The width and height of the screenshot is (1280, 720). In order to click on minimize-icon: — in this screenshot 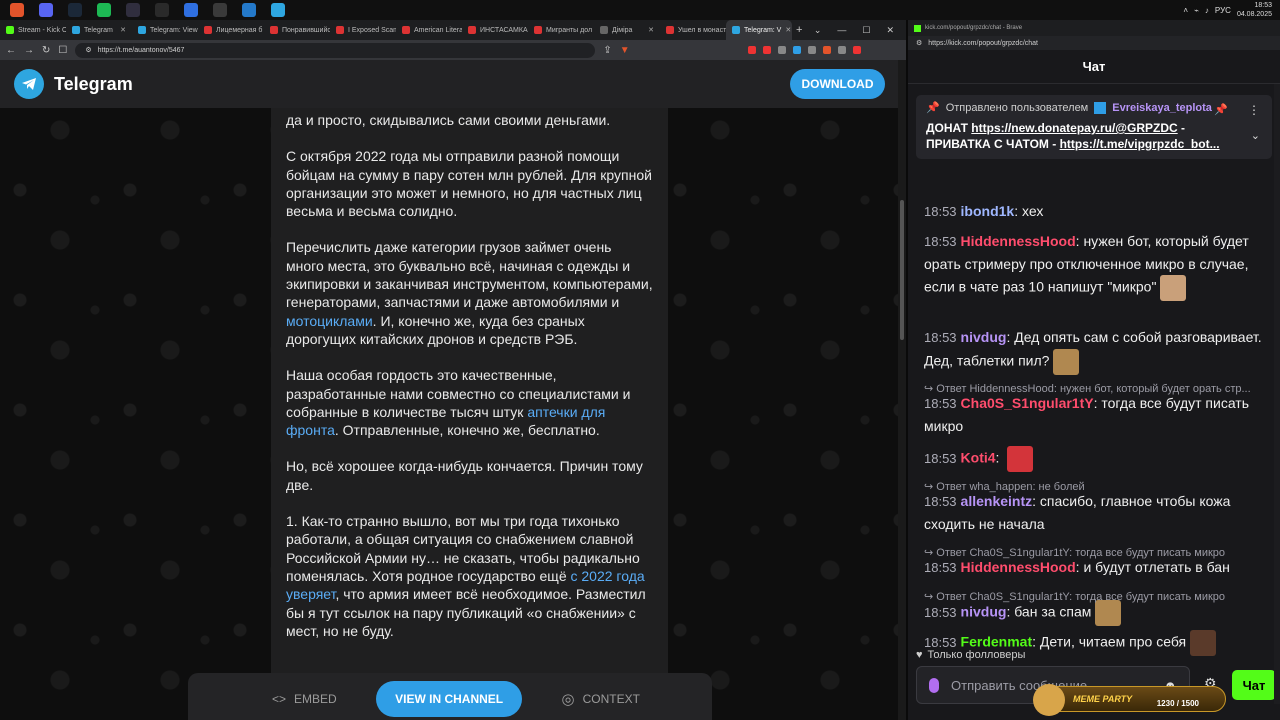, I will do `click(841, 30)`.